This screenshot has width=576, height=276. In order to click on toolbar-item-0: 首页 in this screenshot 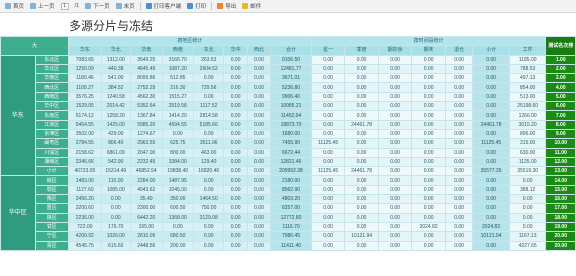, I will do `click(14, 6)`.